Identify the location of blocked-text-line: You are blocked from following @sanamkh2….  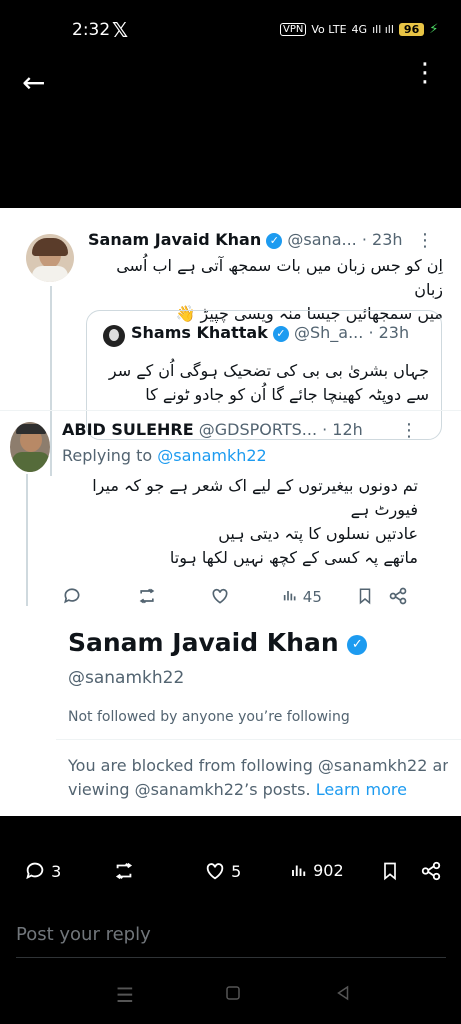
(258, 765).